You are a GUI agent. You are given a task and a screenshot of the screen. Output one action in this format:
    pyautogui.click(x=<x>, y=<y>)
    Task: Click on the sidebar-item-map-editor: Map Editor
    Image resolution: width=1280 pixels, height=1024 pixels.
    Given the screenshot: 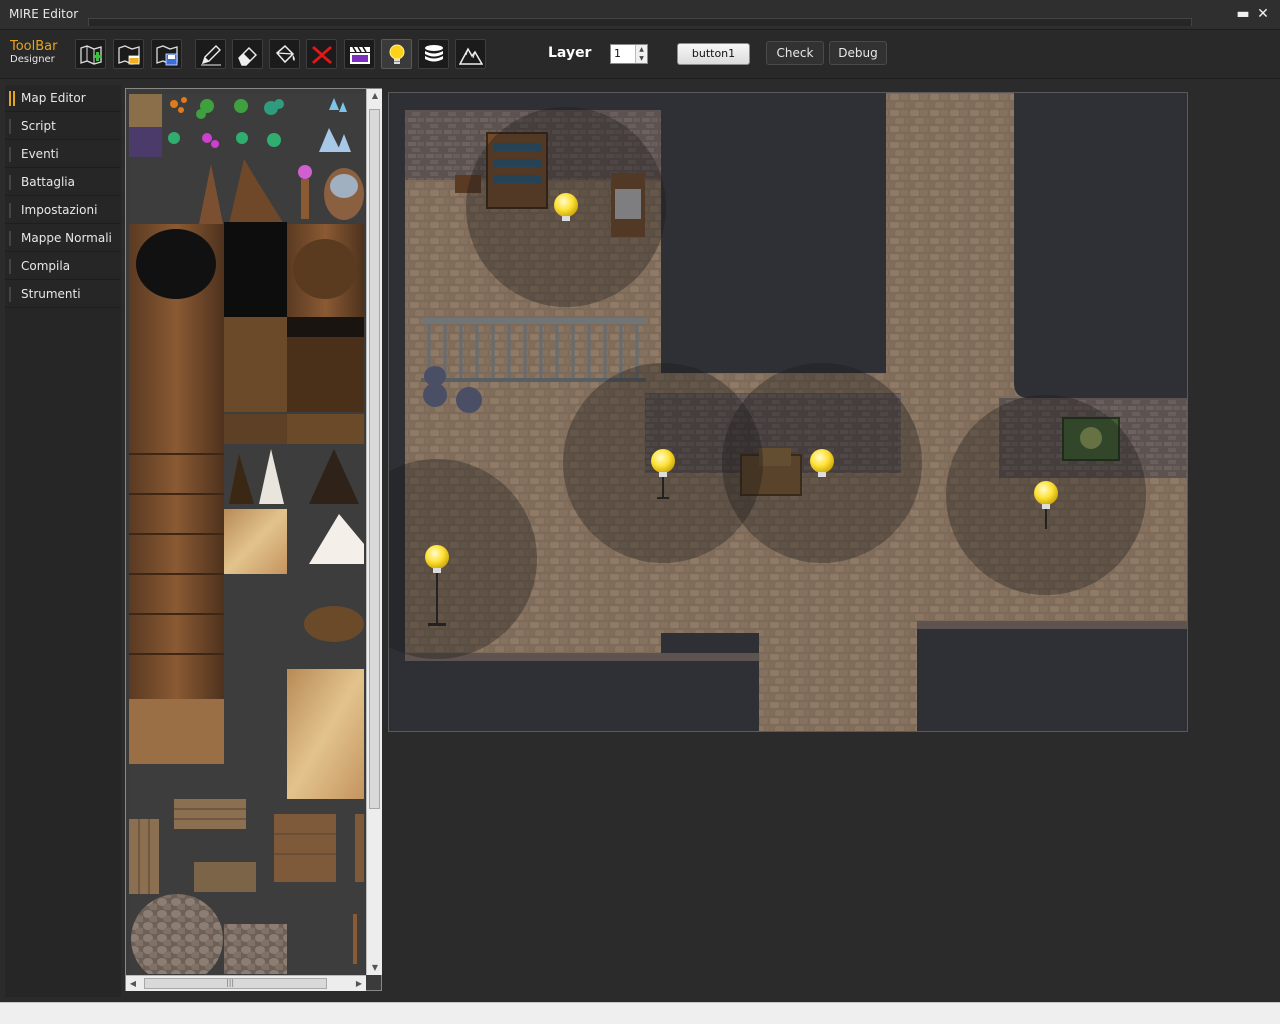 What is the action you would take?
    pyautogui.click(x=63, y=98)
    